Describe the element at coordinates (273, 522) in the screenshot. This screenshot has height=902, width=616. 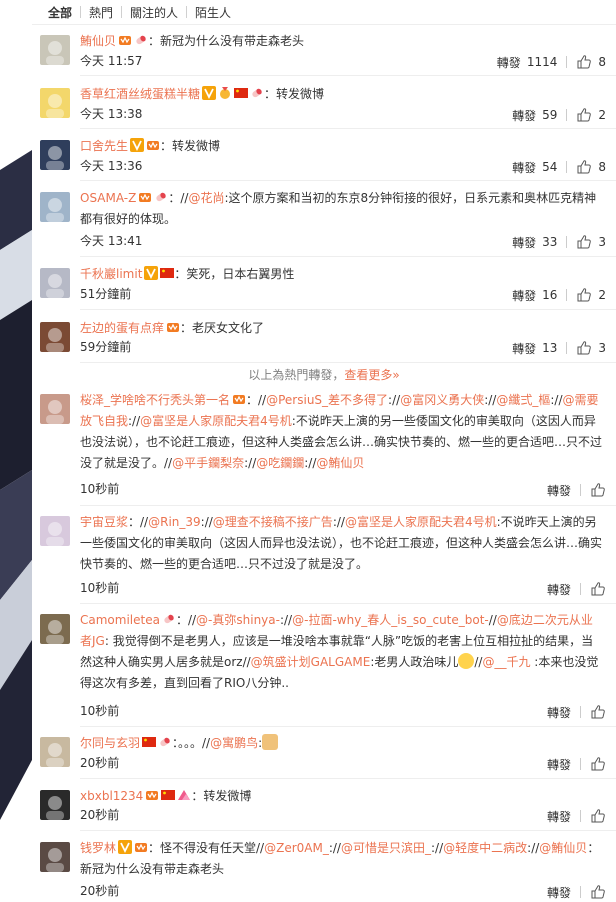
I see `mention-link: @理查不接稿不接广告` at that location.